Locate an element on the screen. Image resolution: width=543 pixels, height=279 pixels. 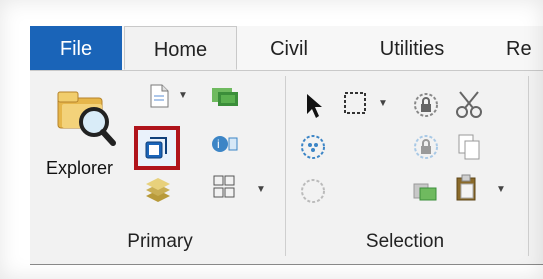
explorer-icon is located at coordinates (86, 118).